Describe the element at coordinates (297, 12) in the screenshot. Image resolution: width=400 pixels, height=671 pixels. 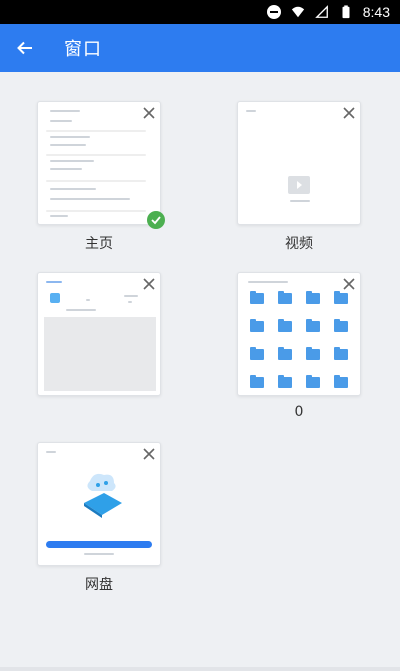
I see `wifi-icon` at that location.